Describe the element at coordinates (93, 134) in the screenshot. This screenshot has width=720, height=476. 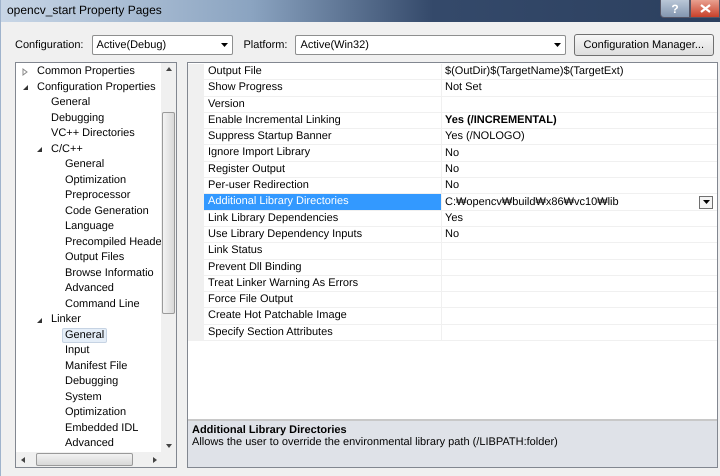
I see `tree-item: VC++ Directories` at that location.